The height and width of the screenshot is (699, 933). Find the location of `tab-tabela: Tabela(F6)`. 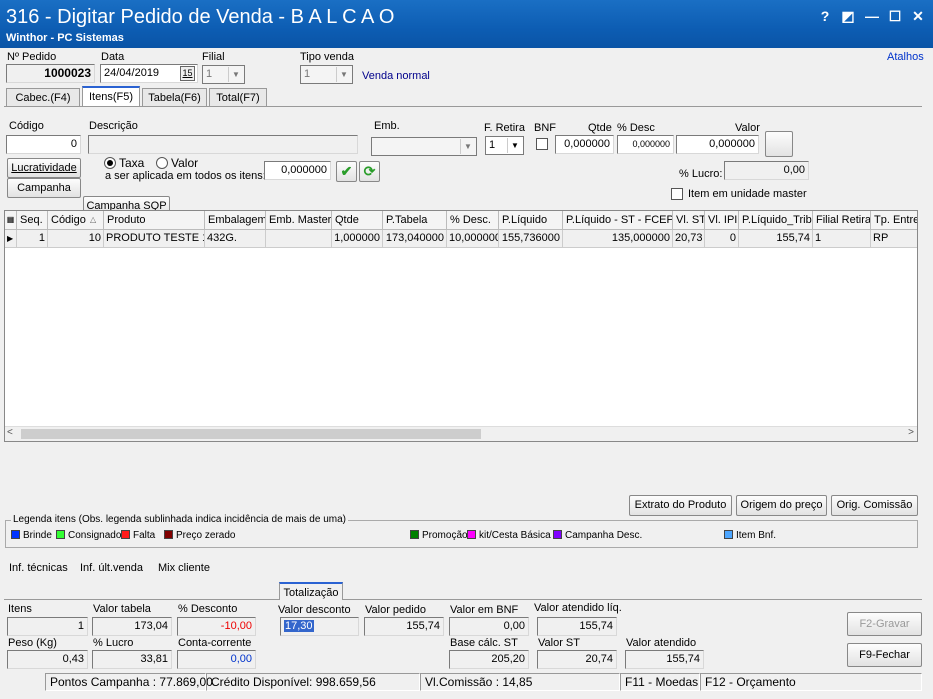

tab-tabela: Tabela(F6) is located at coordinates (174, 97).